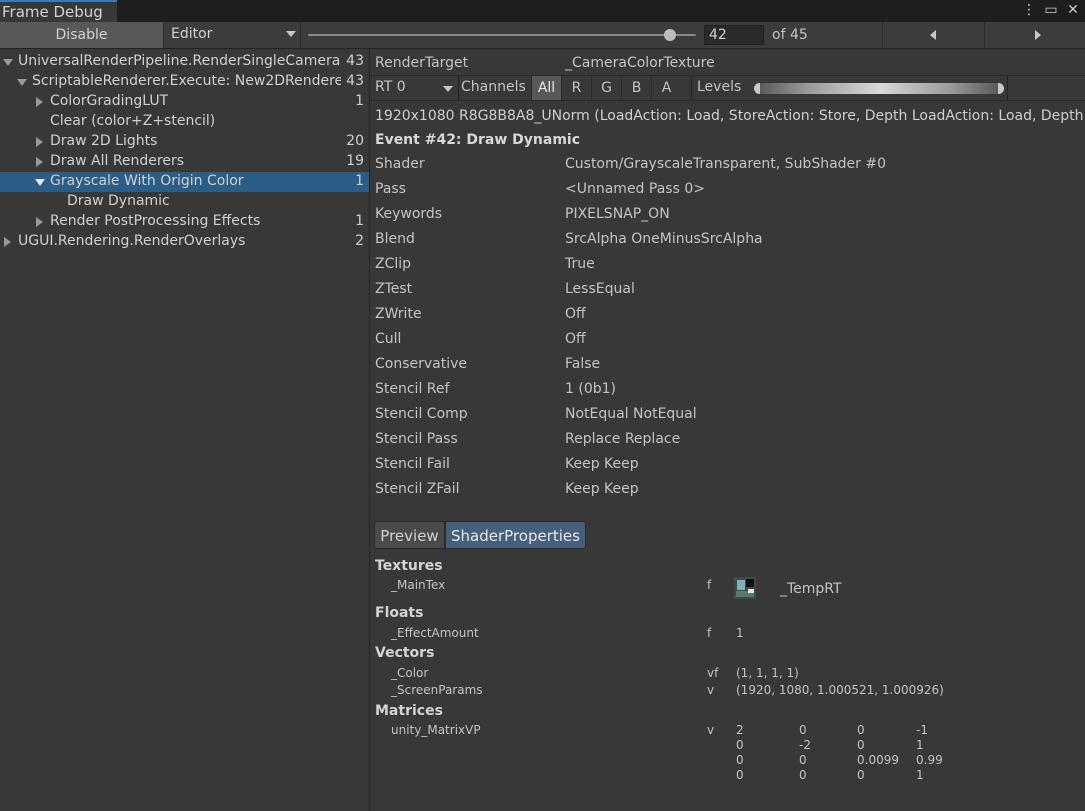 The image size is (1085, 811). What do you see at coordinates (709, 633) in the screenshot?
I see `float-type: f` at bounding box center [709, 633].